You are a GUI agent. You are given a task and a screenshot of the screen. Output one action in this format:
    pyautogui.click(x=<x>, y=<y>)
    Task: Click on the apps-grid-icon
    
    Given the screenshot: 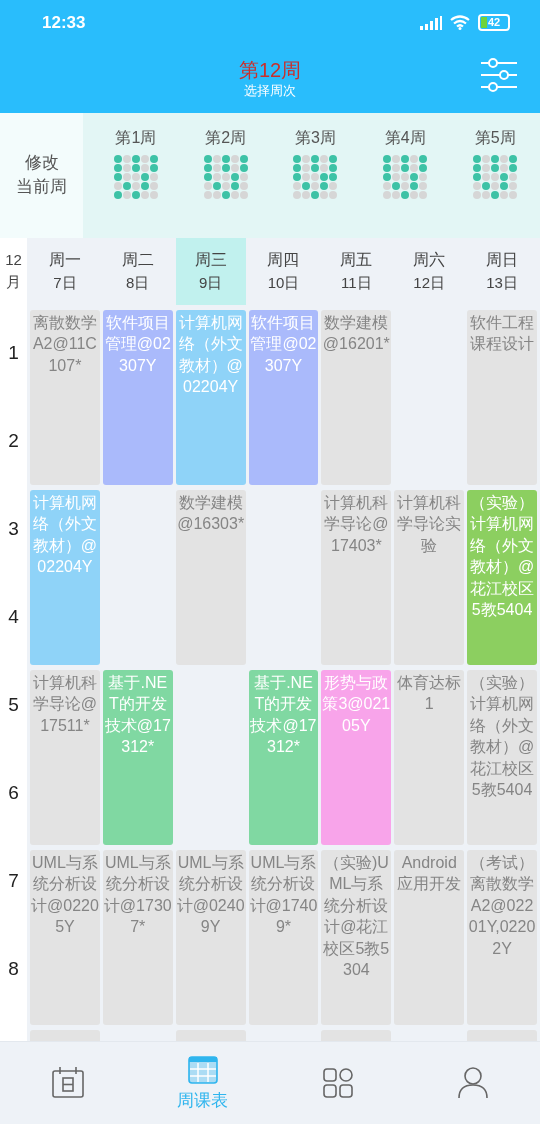 What is the action you would take?
    pyautogui.click(x=337, y=1083)
    